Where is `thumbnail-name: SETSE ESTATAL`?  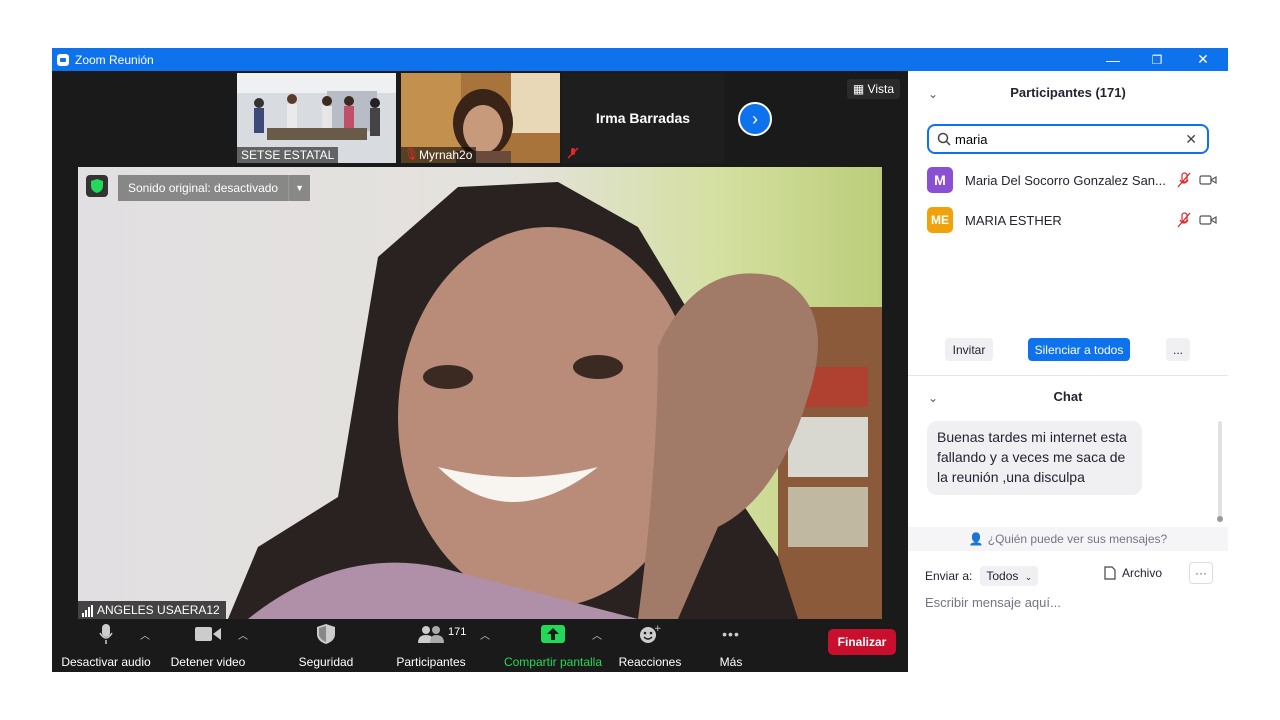 thumbnail-name: SETSE ESTATAL is located at coordinates (288, 155).